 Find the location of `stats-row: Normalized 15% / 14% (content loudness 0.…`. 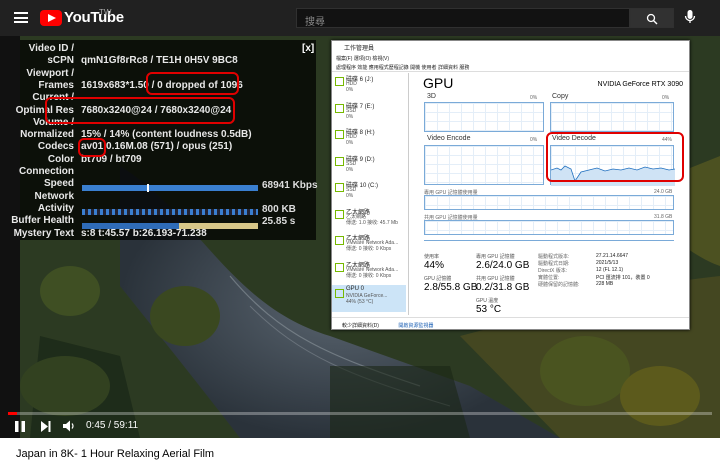

stats-row: Normalized 15% / 14% (content loudness 0.… is located at coordinates (168, 135).